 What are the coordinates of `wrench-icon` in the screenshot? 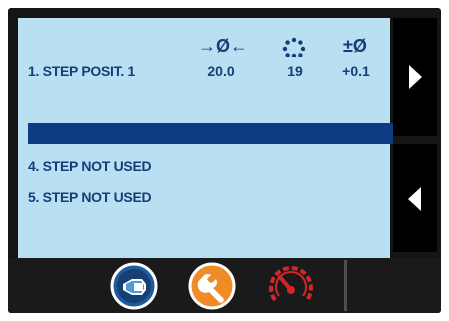 It's located at (212, 286).